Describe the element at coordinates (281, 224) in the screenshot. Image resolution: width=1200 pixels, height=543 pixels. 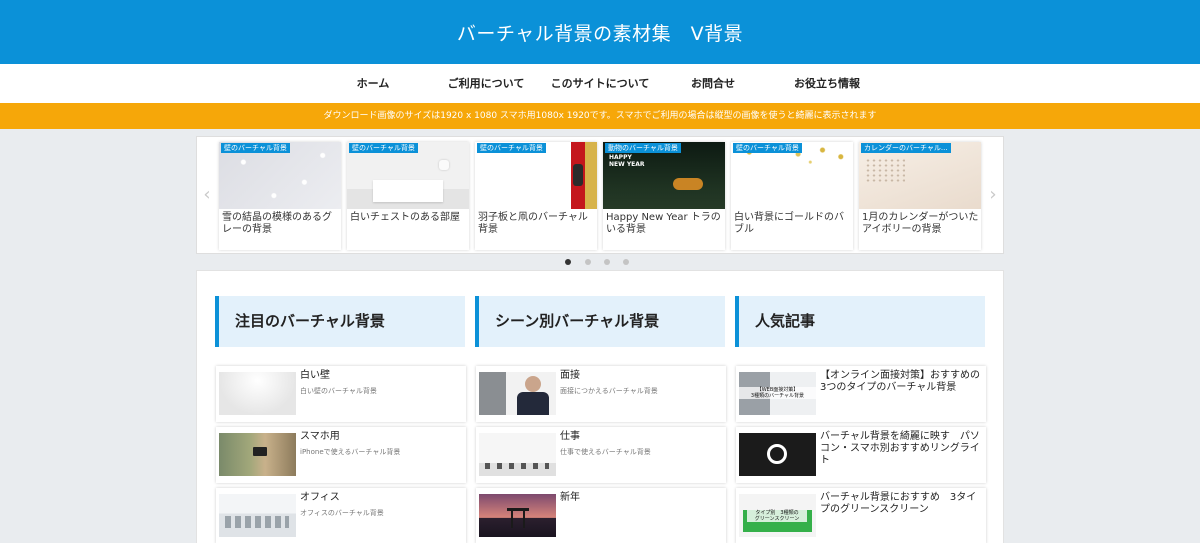
I see `card-title: 雪の結晶の模様のあるグレーの背景` at that location.